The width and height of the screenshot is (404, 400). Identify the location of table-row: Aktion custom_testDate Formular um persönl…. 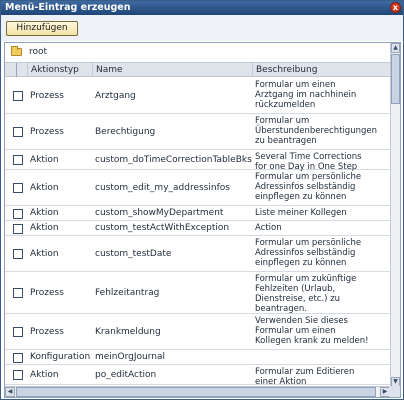
(197, 254).